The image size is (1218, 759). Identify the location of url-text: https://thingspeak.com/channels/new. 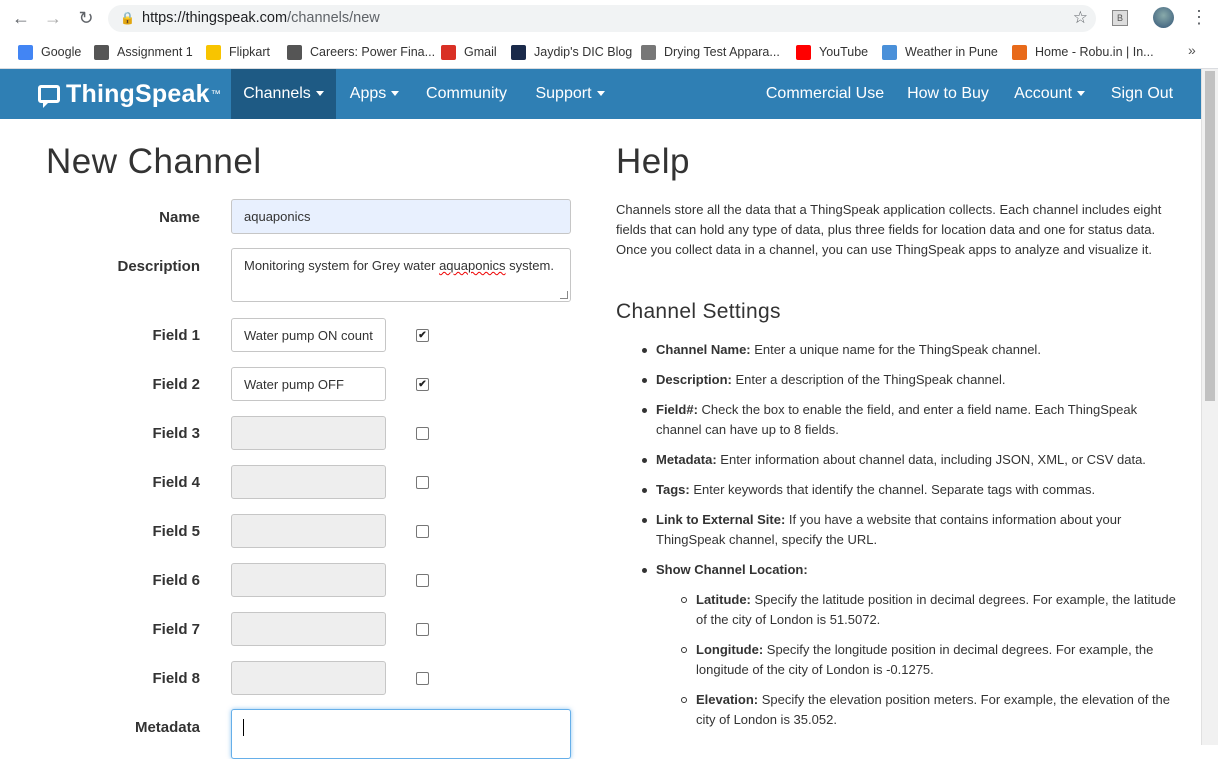
(261, 18).